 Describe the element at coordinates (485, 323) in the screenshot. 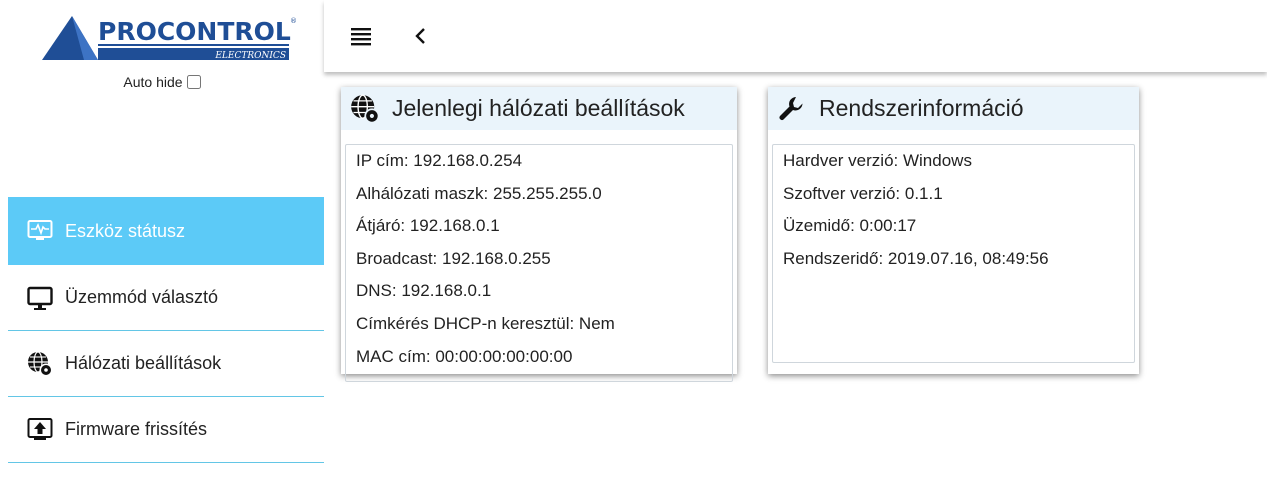

I see `info-row-dhcp: Címkérés DHCP-n keresztül: Nem` at that location.